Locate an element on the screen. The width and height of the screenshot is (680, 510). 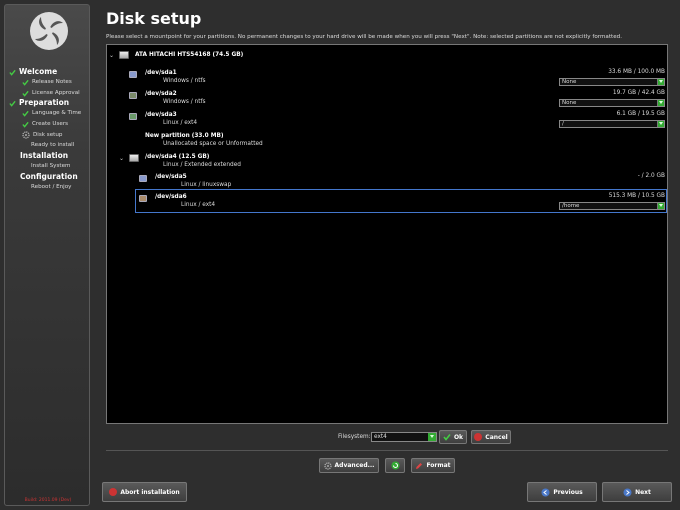
gear-icon is located at coordinates (327, 465).